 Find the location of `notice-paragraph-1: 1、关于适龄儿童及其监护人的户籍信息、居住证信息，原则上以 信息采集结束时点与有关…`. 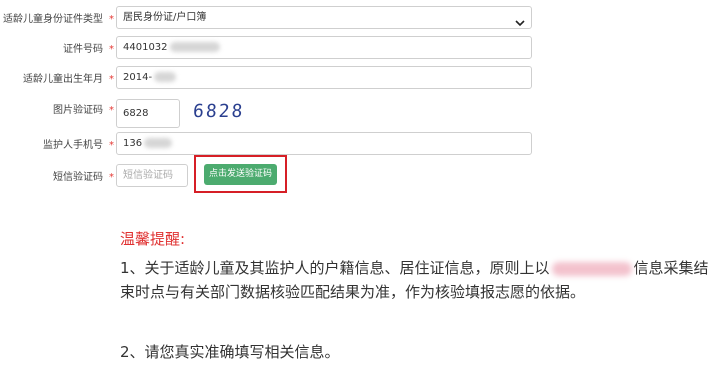

notice-paragraph-1: 1、关于适龄儿童及其监护人的户籍信息、居住证信息，原则上以 信息采集结束时点与有关… is located at coordinates (417, 280).